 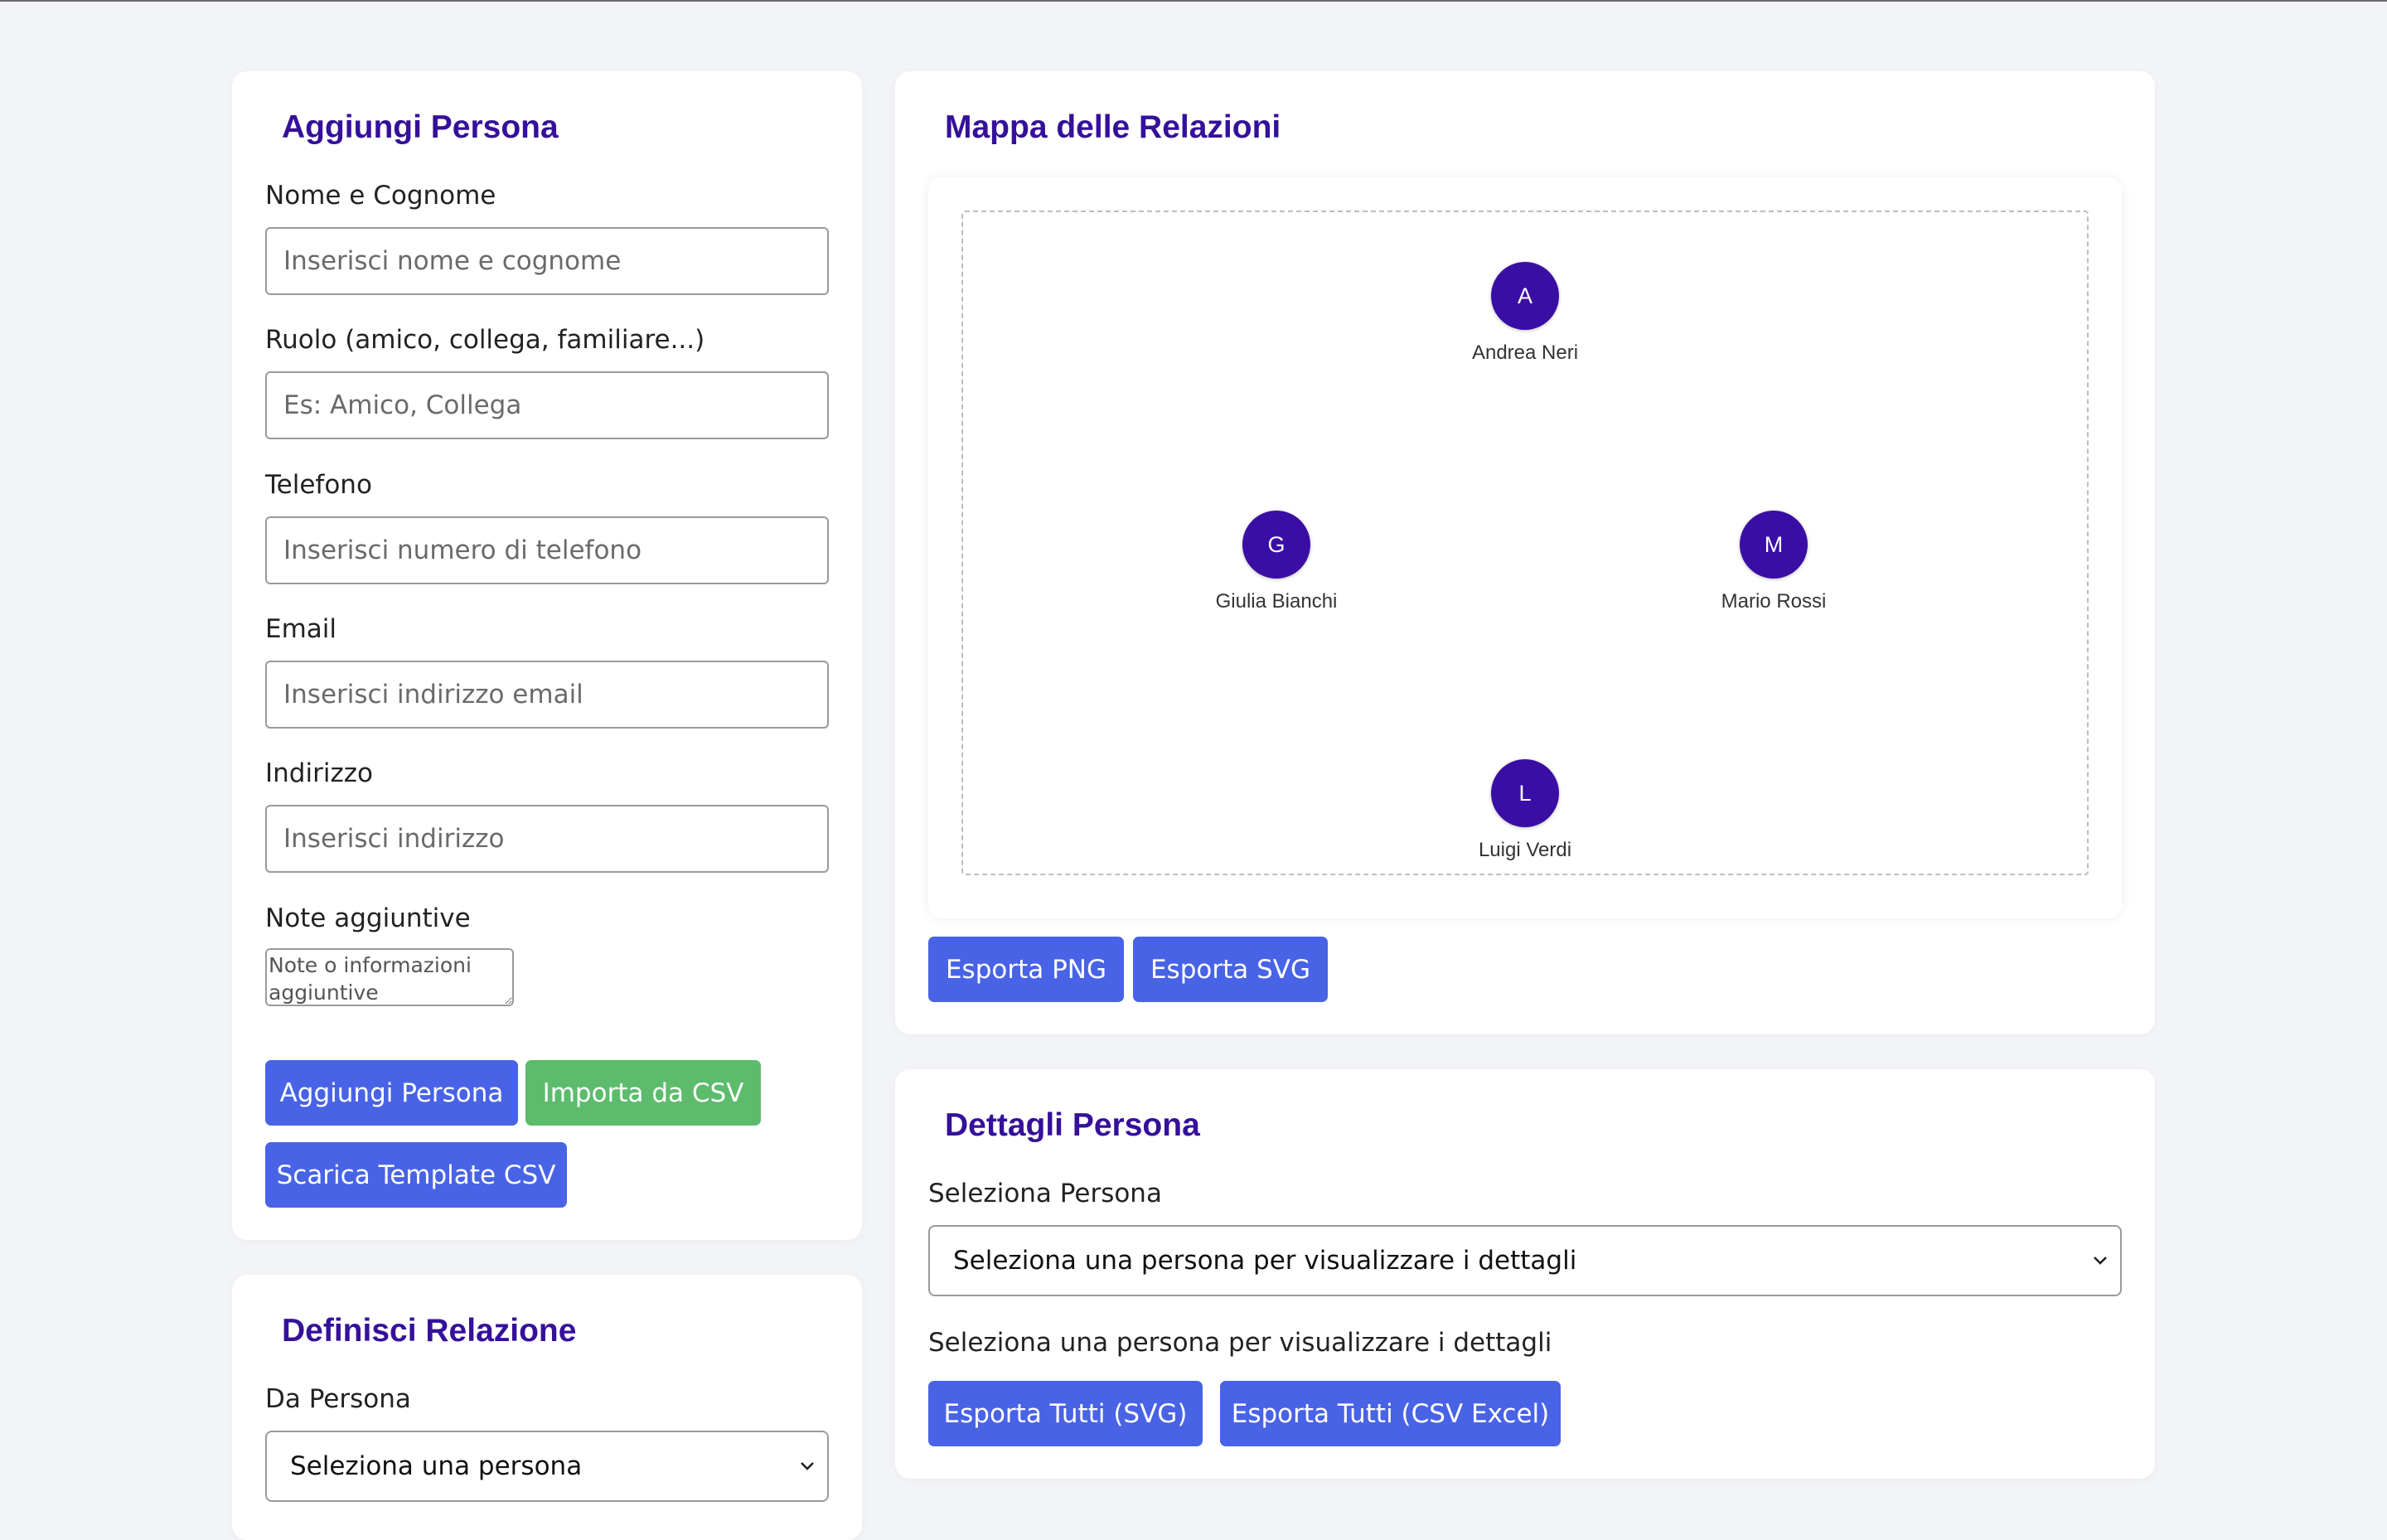 I want to click on node-label: Mario Rossi, so click(x=1774, y=601).